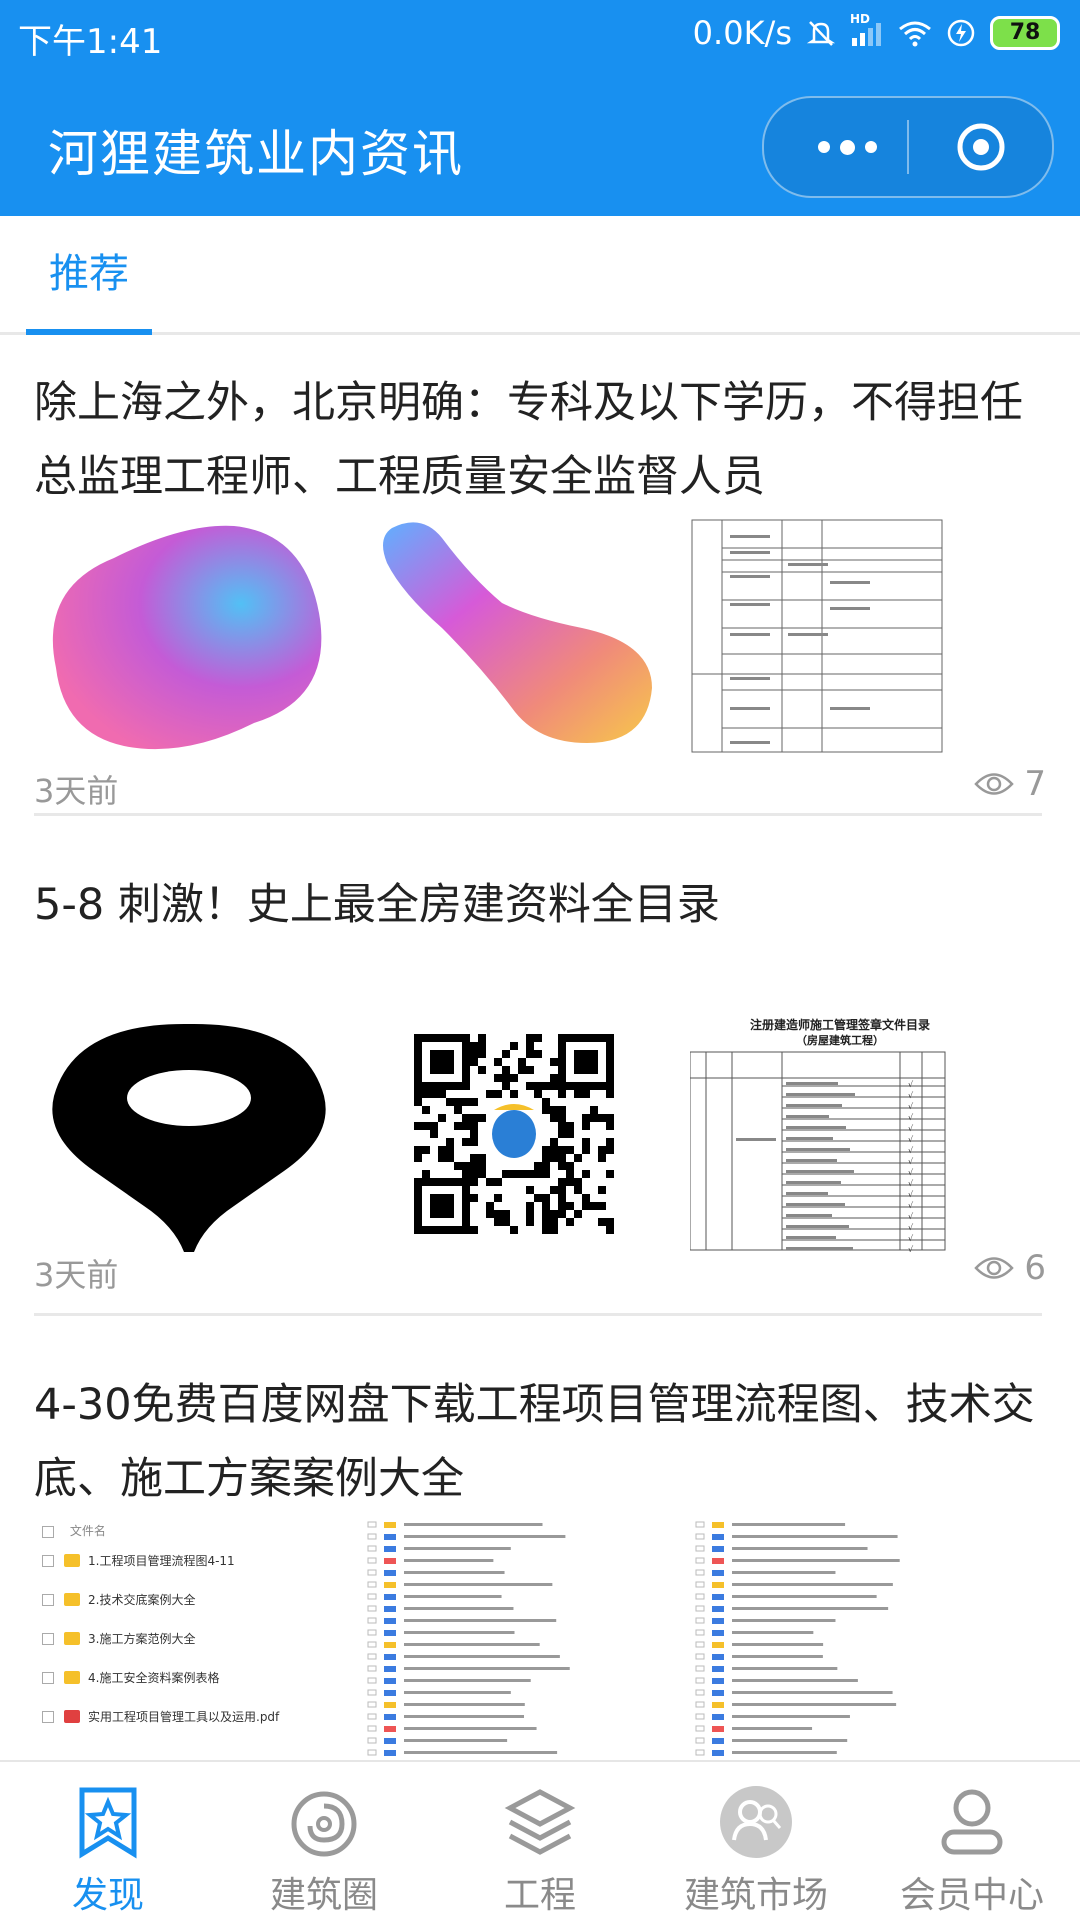 The height and width of the screenshot is (1922, 1080). I want to click on capsule-divider, so click(908, 147).